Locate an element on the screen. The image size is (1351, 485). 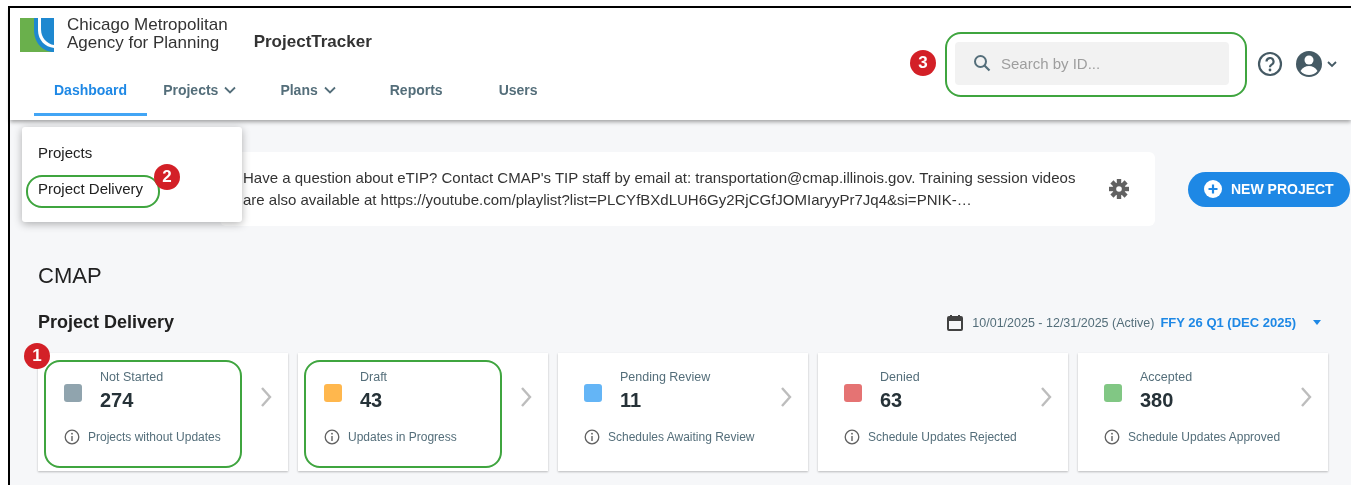
menu-item: Projects is located at coordinates (57, 152).